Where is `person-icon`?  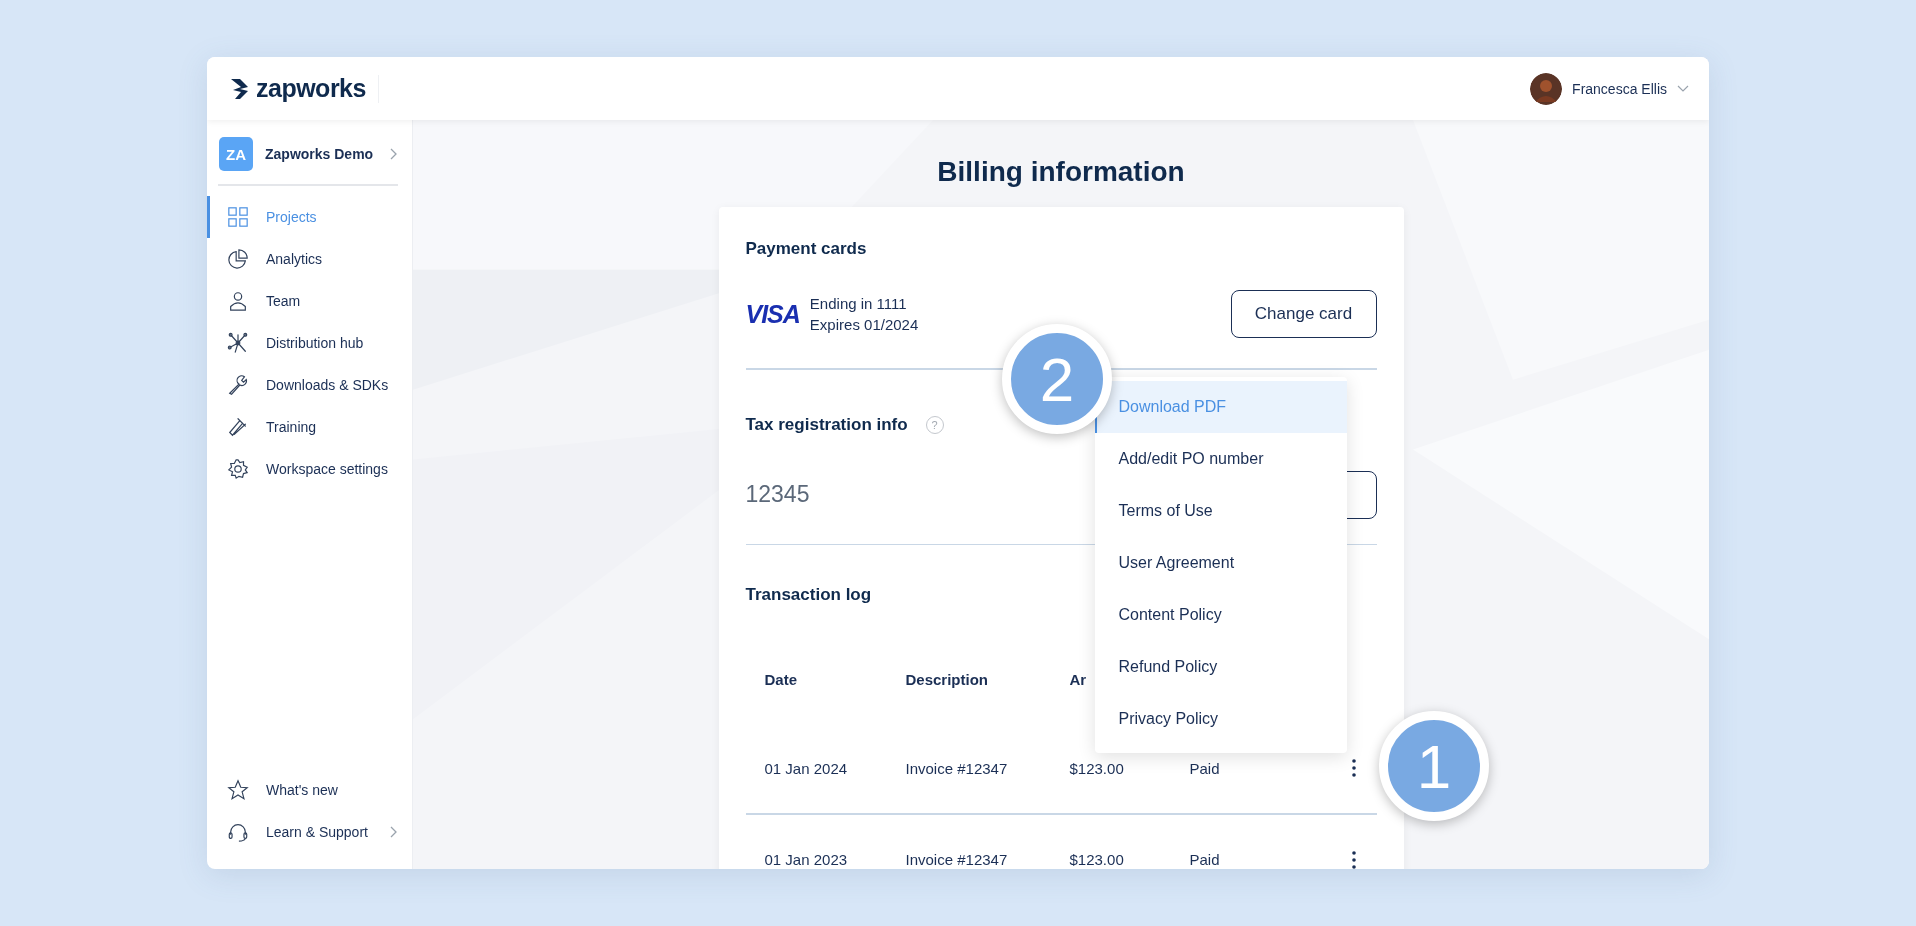
person-icon is located at coordinates (238, 301).